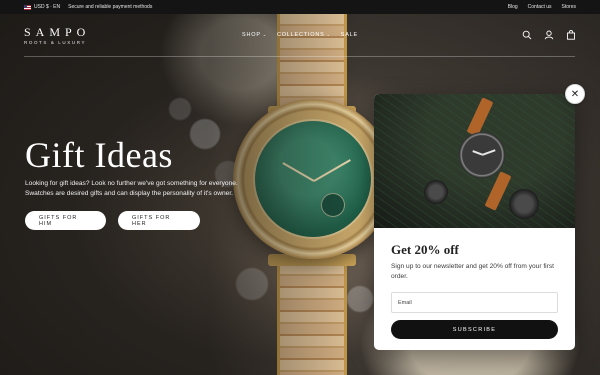 This screenshot has width=600, height=375. What do you see at coordinates (312, 319) in the screenshot?
I see `watch-strap-bottom` at bounding box center [312, 319].